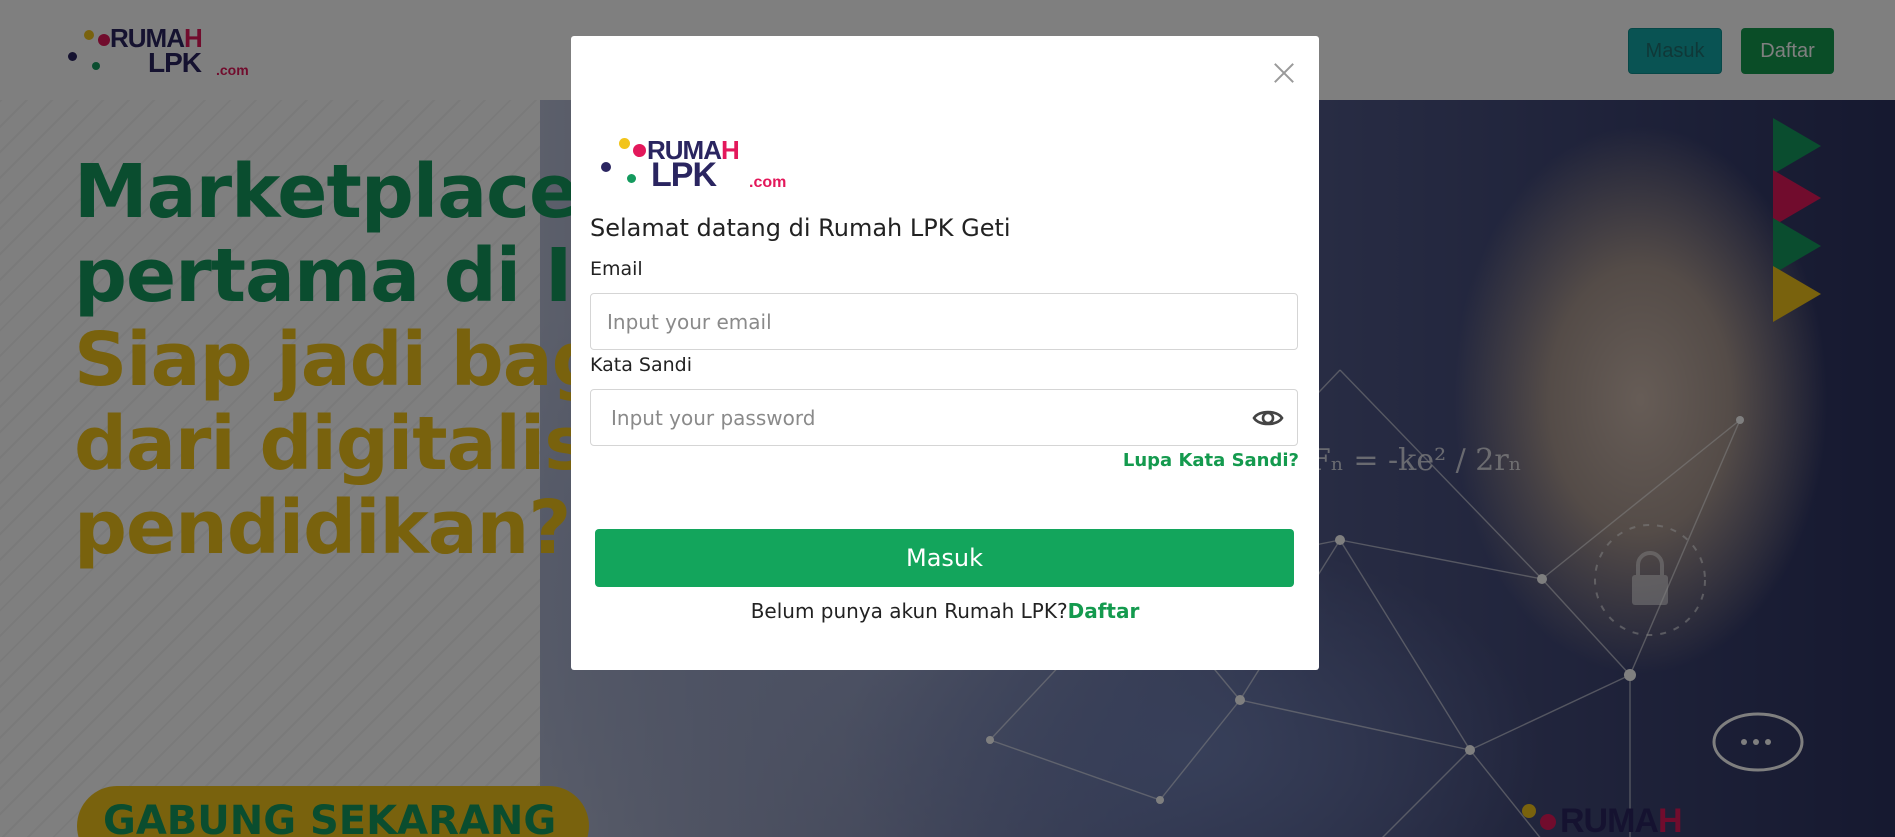  Describe the element at coordinates (1211, 460) in the screenshot. I see `forgot-password-link: Lupa Kata Sandi?` at that location.